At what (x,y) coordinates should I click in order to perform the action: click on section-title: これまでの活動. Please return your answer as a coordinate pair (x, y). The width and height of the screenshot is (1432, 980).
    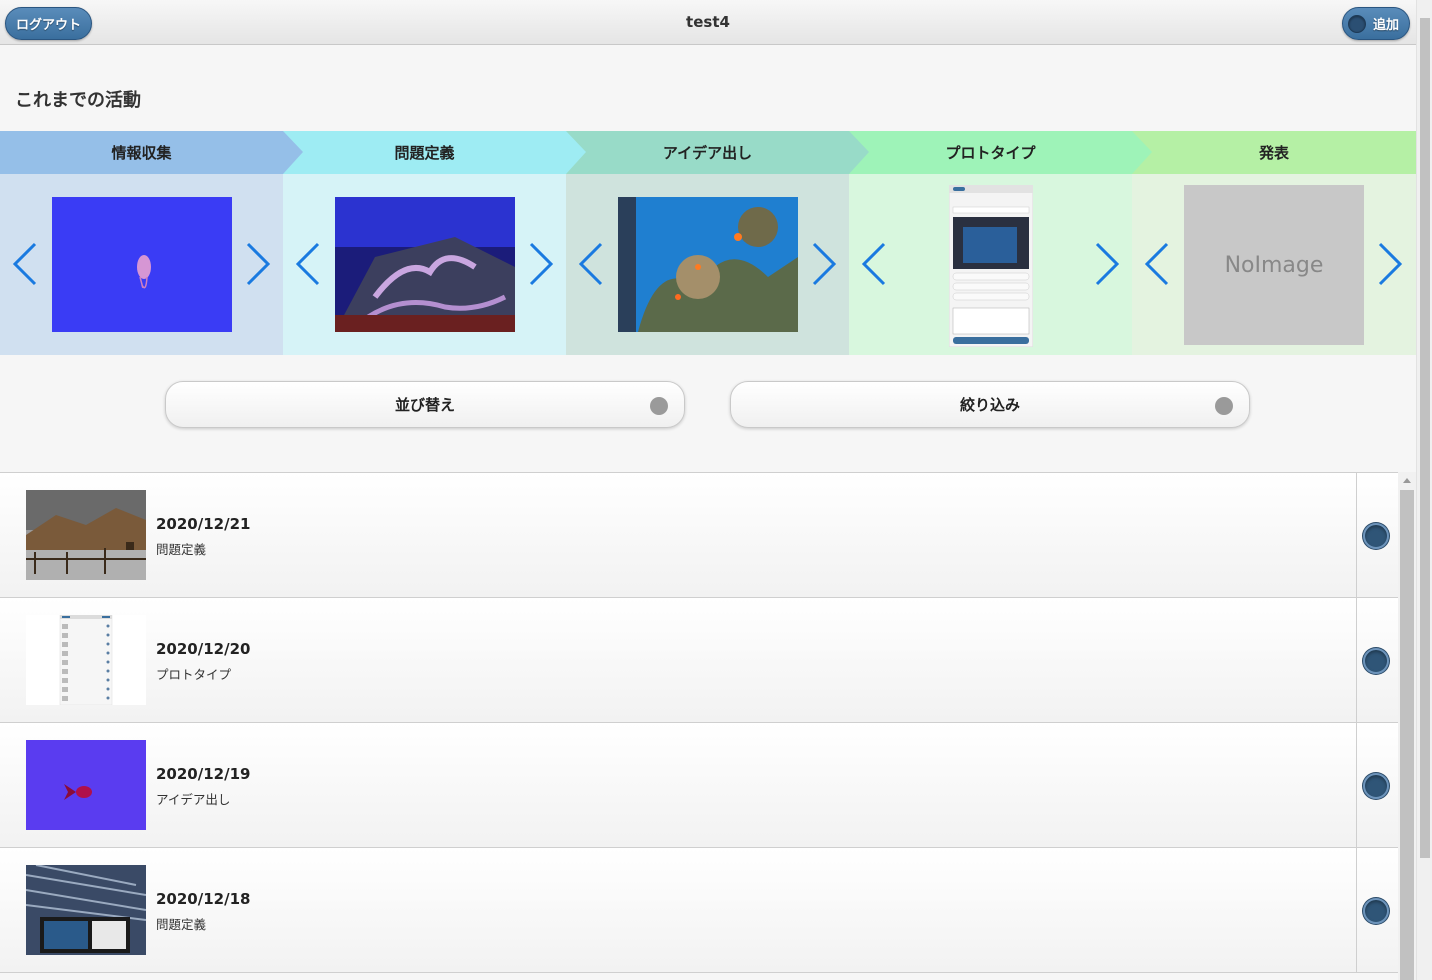
    Looking at the image, I should click on (78, 100).